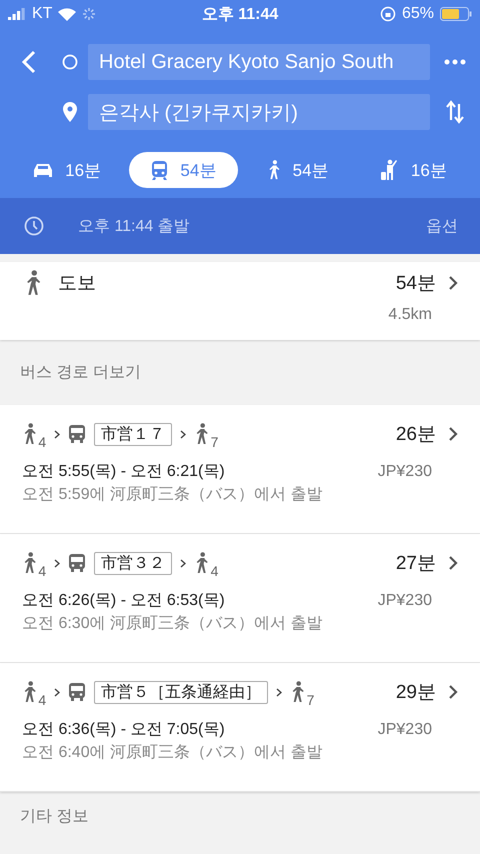 Image resolution: width=480 pixels, height=854 pixels. What do you see at coordinates (388, 170) in the screenshot?
I see `person-hailing-icon` at bounding box center [388, 170].